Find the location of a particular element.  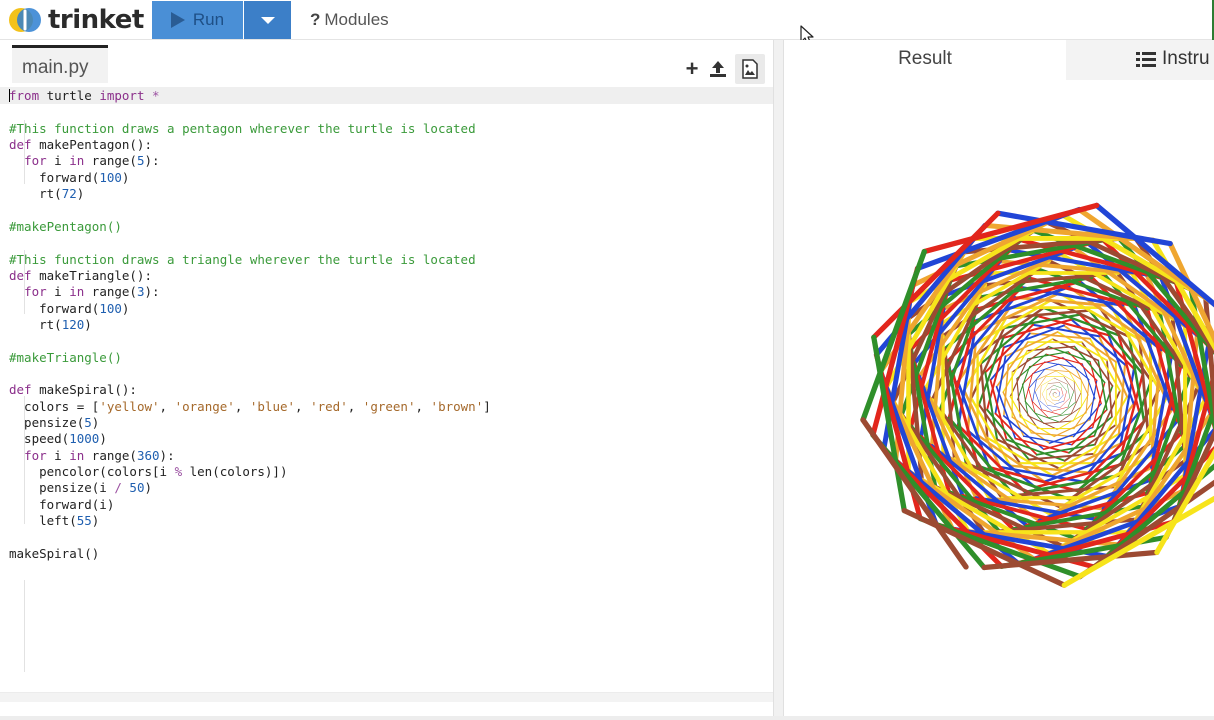

run-options-dropdown is located at coordinates (267, 20).